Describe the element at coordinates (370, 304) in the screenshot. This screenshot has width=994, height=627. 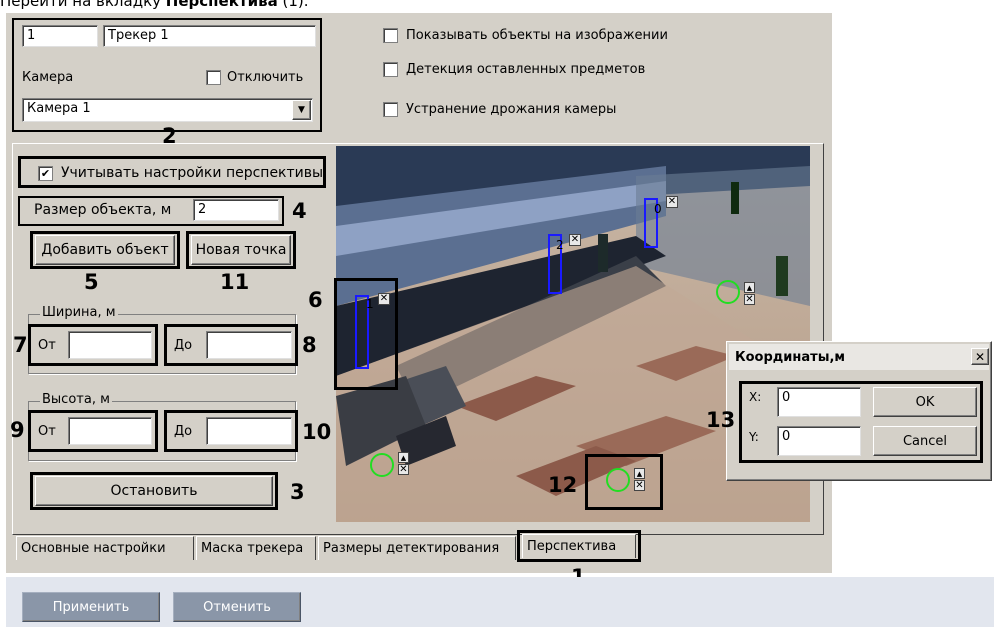
I see `object-marker-1-label: 1` at that location.